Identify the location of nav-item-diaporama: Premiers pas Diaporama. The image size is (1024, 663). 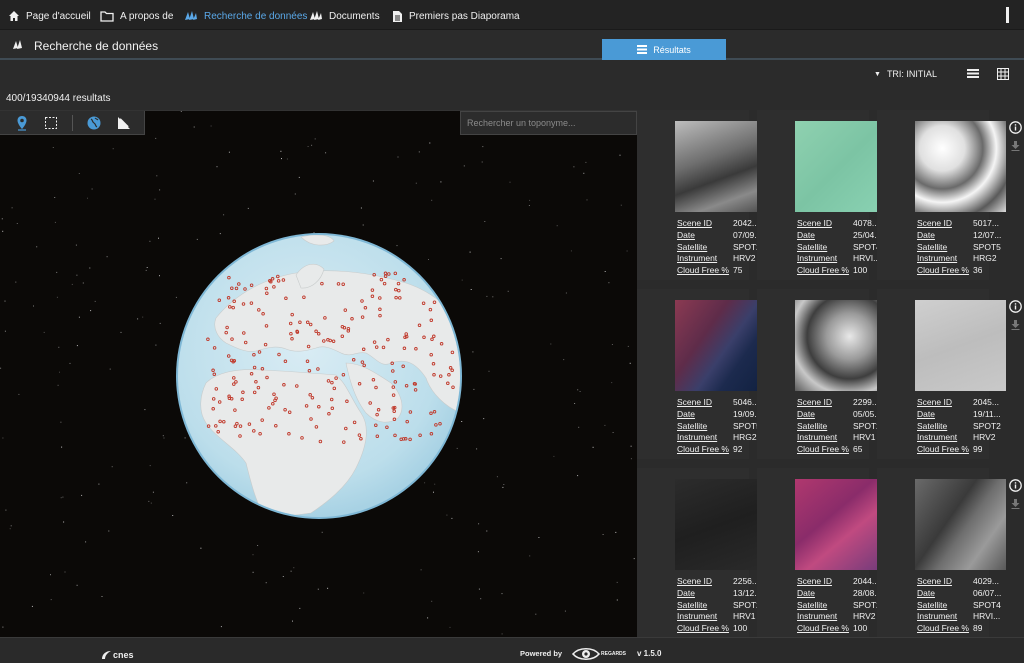
(456, 16).